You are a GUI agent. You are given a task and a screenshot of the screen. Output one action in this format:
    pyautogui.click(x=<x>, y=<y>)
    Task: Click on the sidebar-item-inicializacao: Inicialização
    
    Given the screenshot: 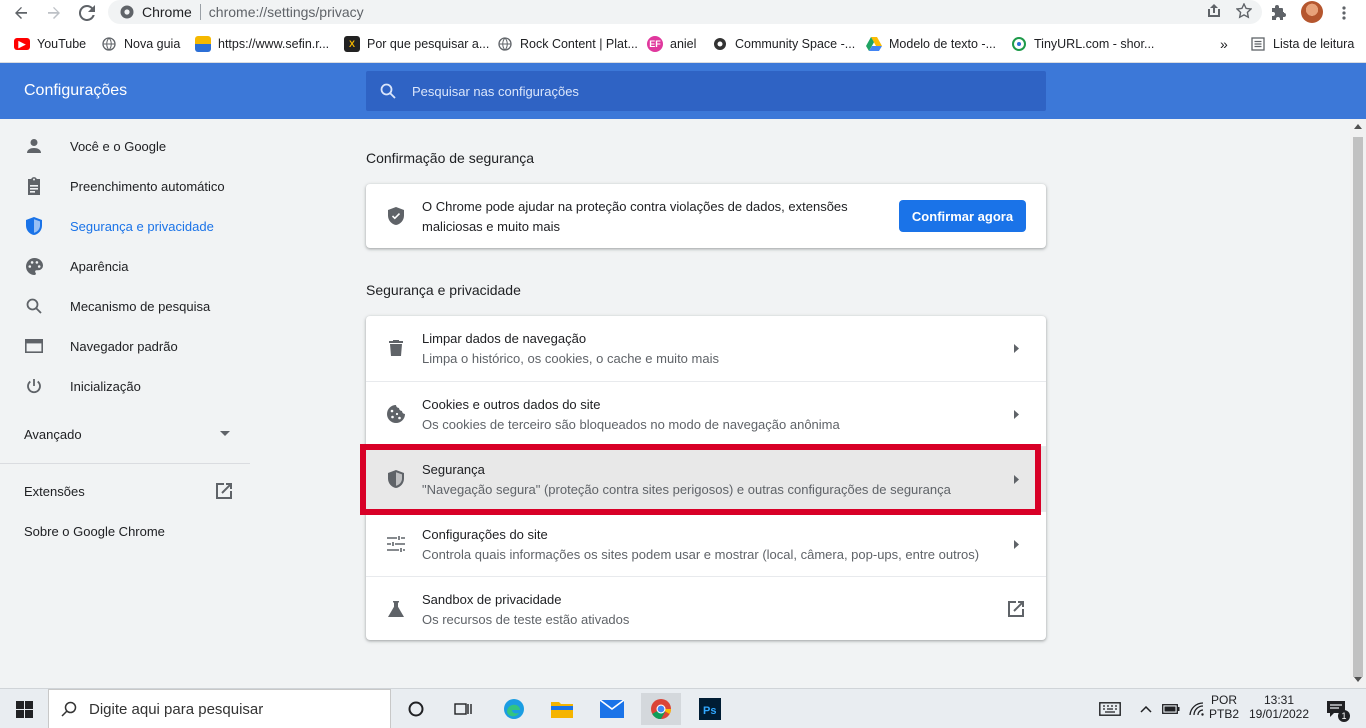 What is the action you would take?
    pyautogui.click(x=125, y=386)
    